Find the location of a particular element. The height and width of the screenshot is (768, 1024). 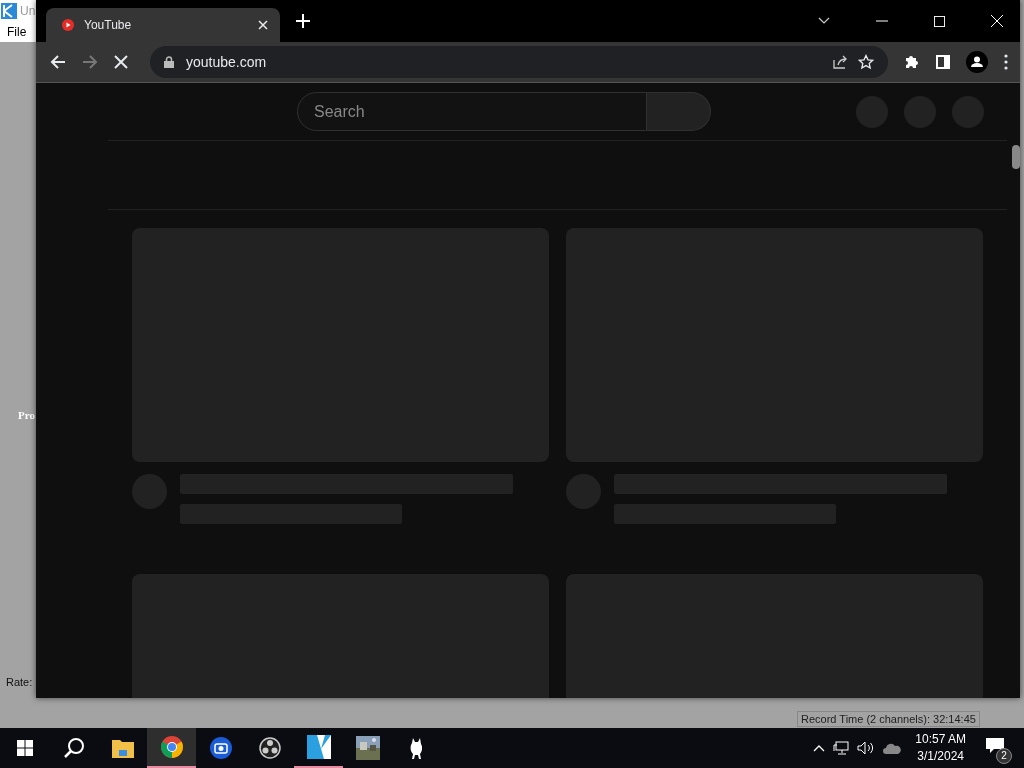

close-icon is located at coordinates (997, 21).